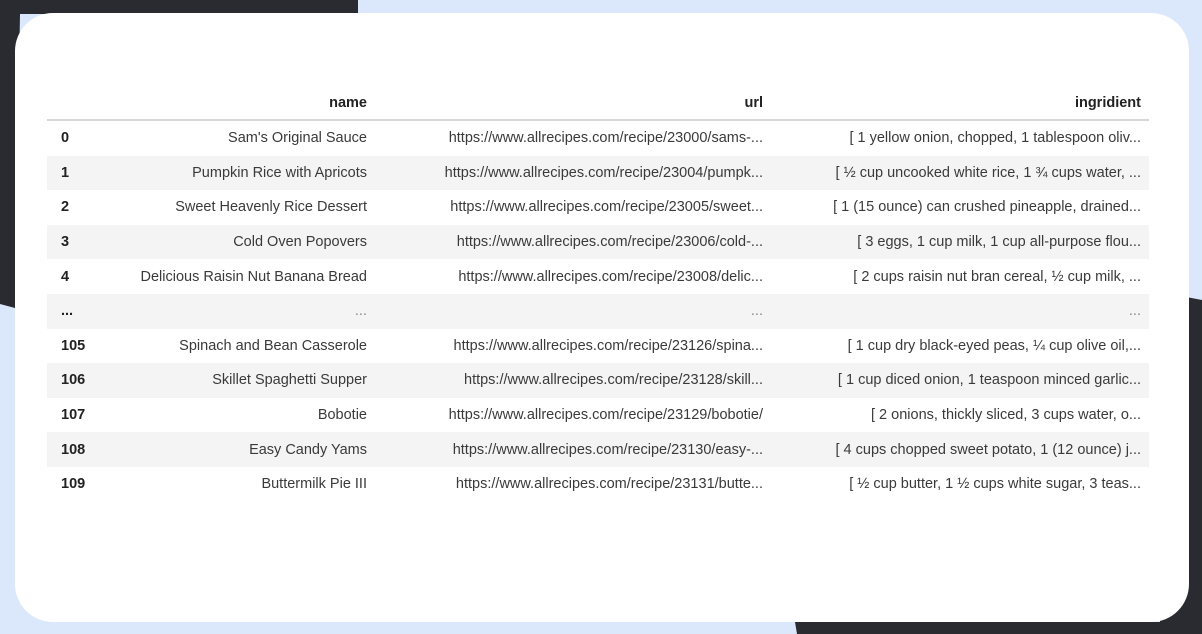 Image resolution: width=1202 pixels, height=634 pixels. What do you see at coordinates (297, 138) in the screenshot?
I see `cell-name: Sam's Original Sauce` at bounding box center [297, 138].